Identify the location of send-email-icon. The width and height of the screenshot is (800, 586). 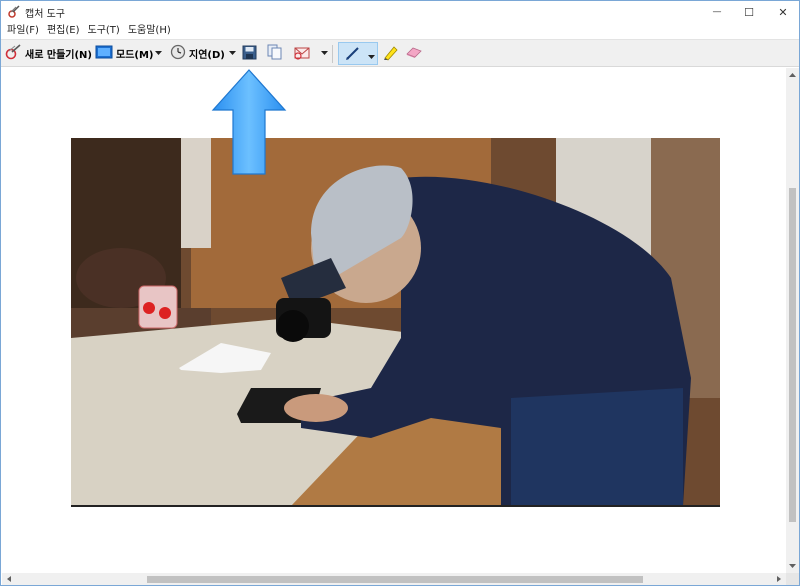
(302, 53).